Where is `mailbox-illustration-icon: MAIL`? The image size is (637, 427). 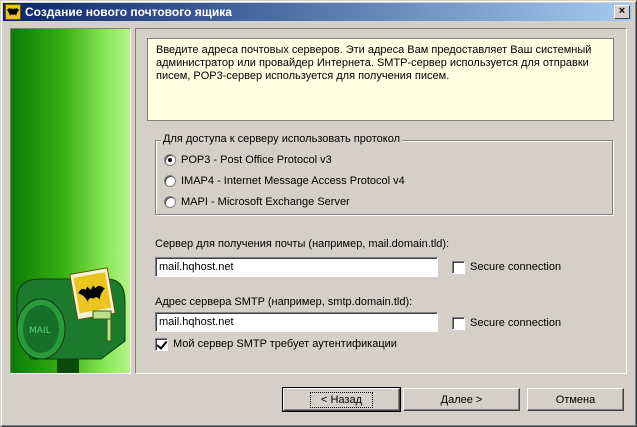
mailbox-illustration-icon: MAIL is located at coordinates (71, 320).